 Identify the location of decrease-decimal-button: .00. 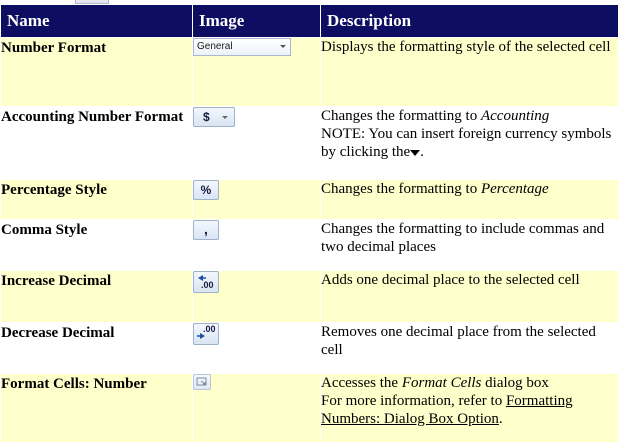
(206, 334).